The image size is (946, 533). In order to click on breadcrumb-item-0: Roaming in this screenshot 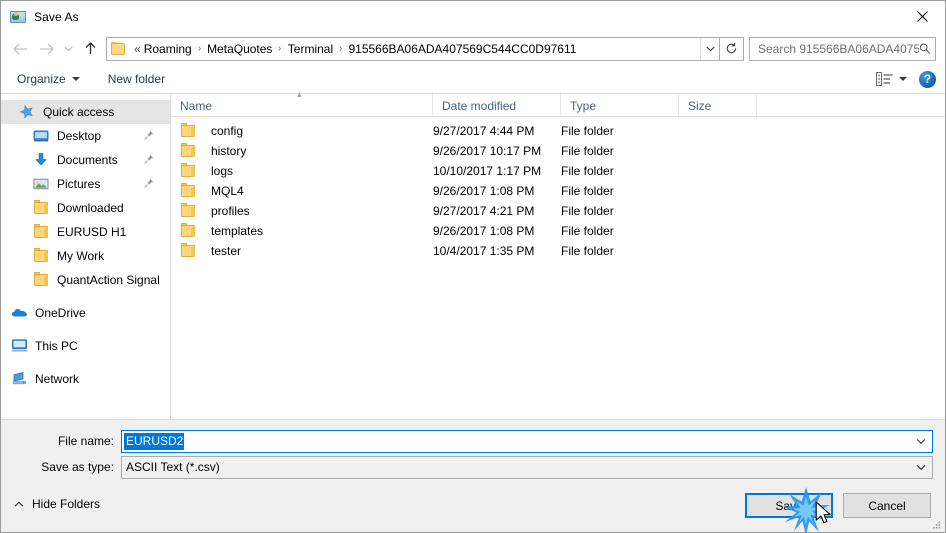, I will do `click(168, 49)`.